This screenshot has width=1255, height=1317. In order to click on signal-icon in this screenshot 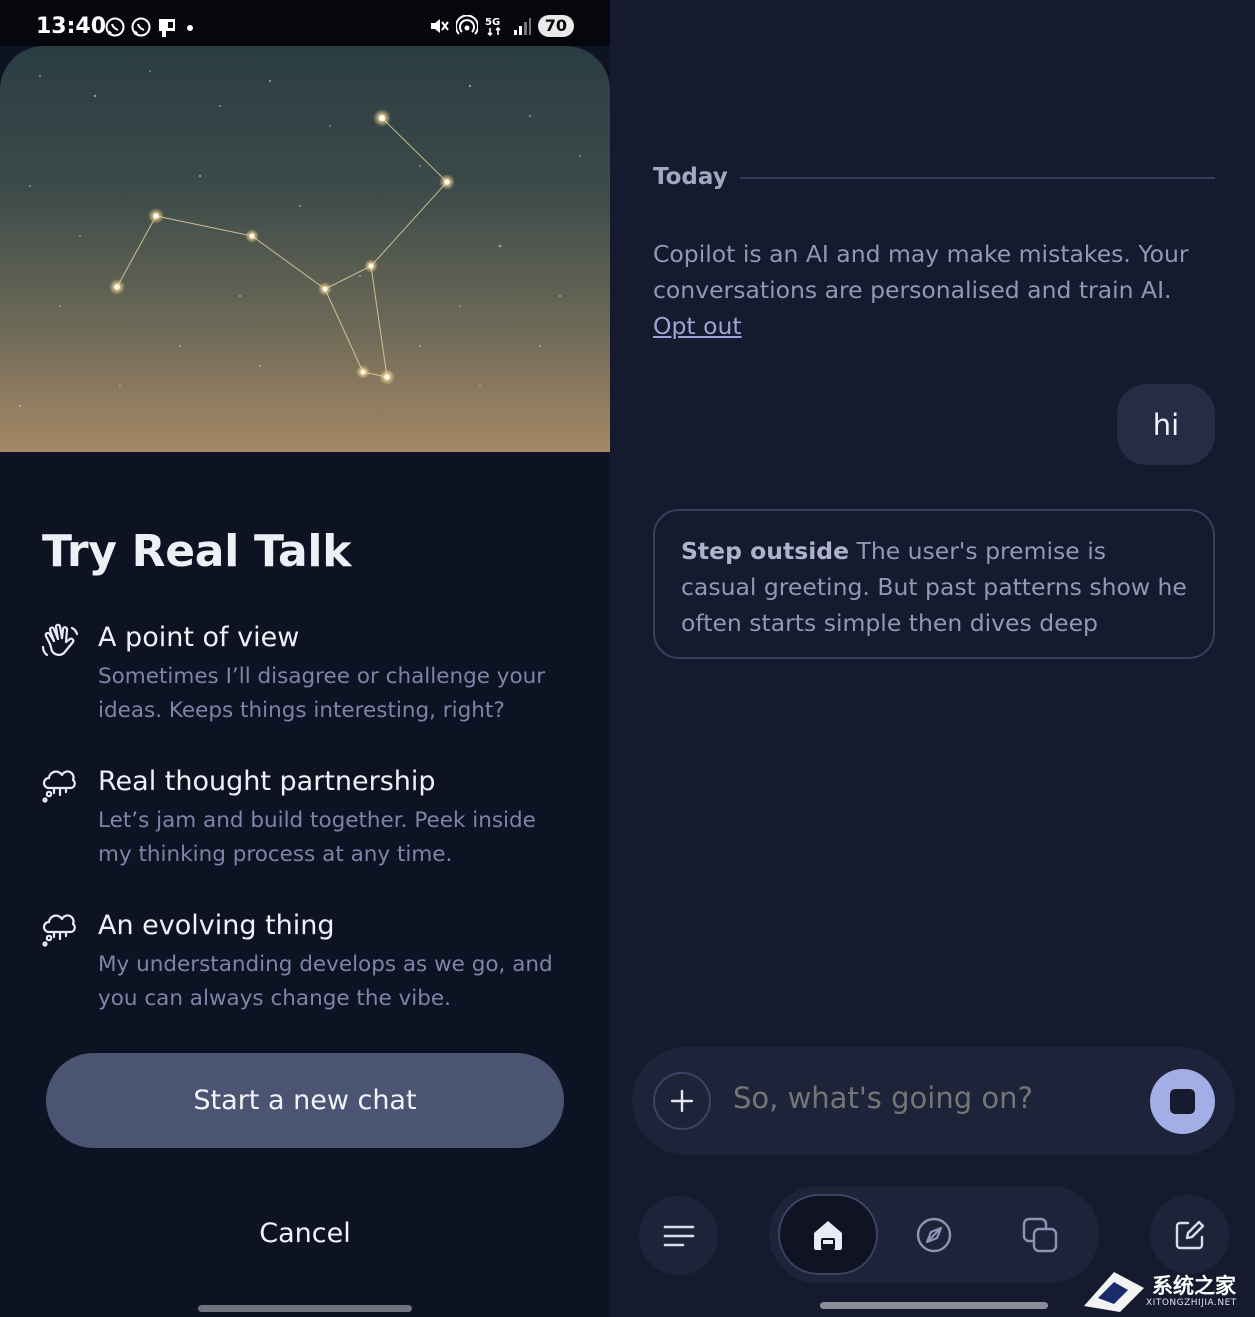, I will do `click(522, 26)`.